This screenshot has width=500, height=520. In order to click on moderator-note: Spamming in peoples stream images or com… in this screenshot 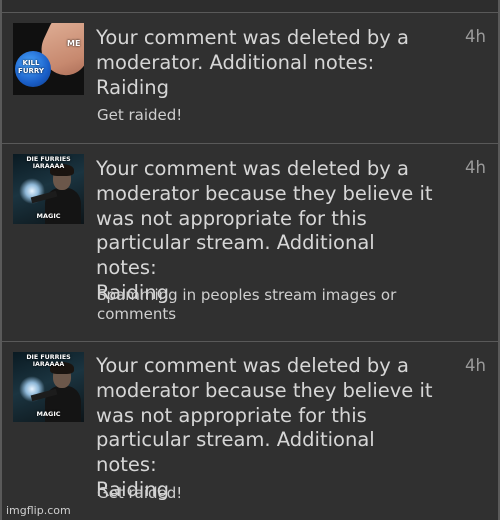, I will do `click(247, 304)`.